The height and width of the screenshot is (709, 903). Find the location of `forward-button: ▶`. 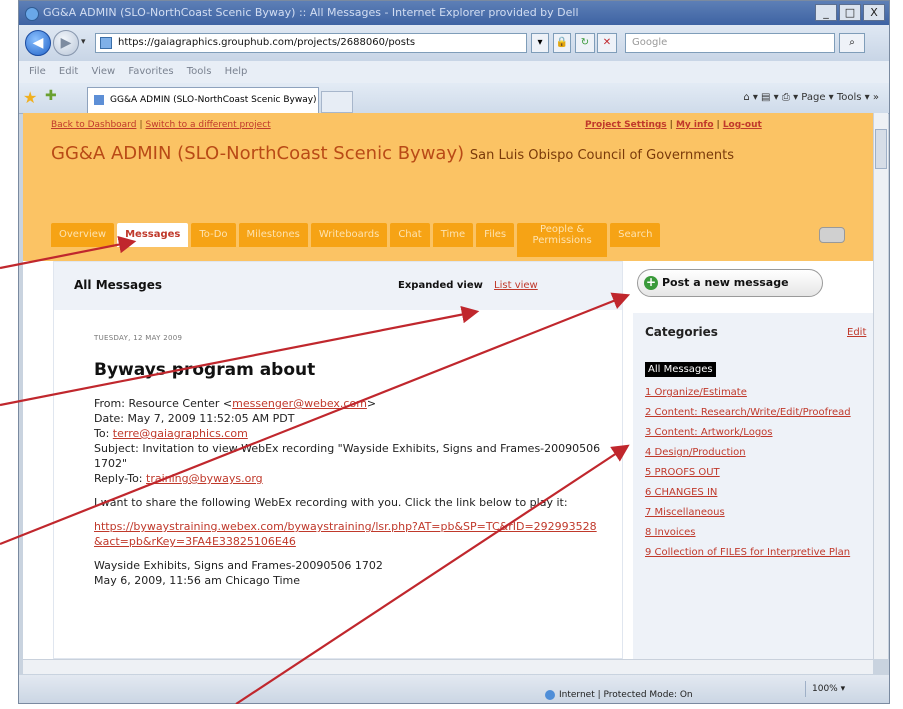

forward-button: ▶ is located at coordinates (66, 43).